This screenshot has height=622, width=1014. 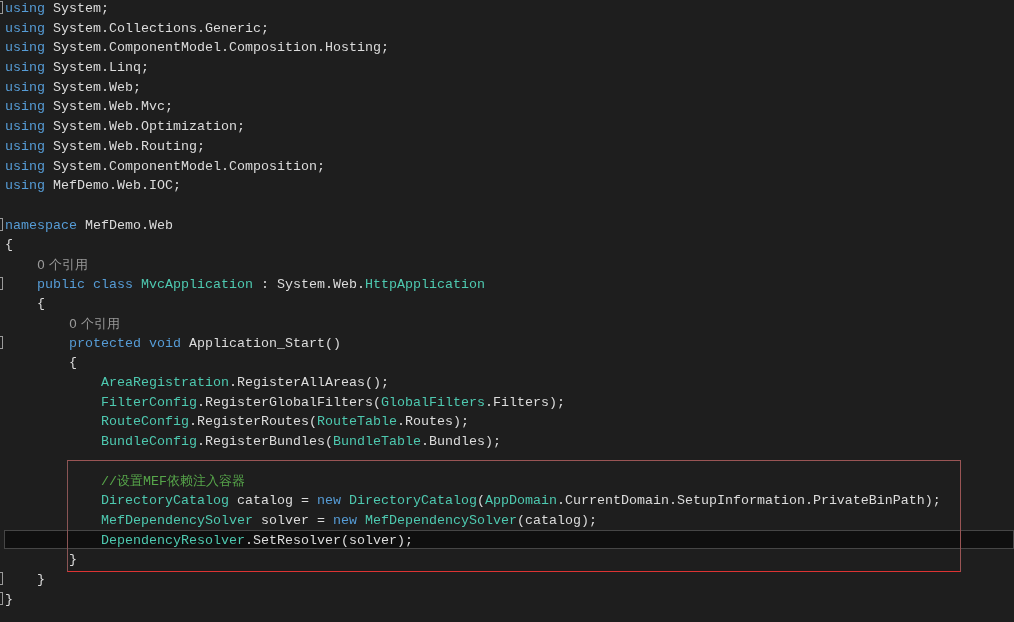 What do you see at coordinates (77, 67) in the screenshot?
I see `code-line: using System.Linq;` at bounding box center [77, 67].